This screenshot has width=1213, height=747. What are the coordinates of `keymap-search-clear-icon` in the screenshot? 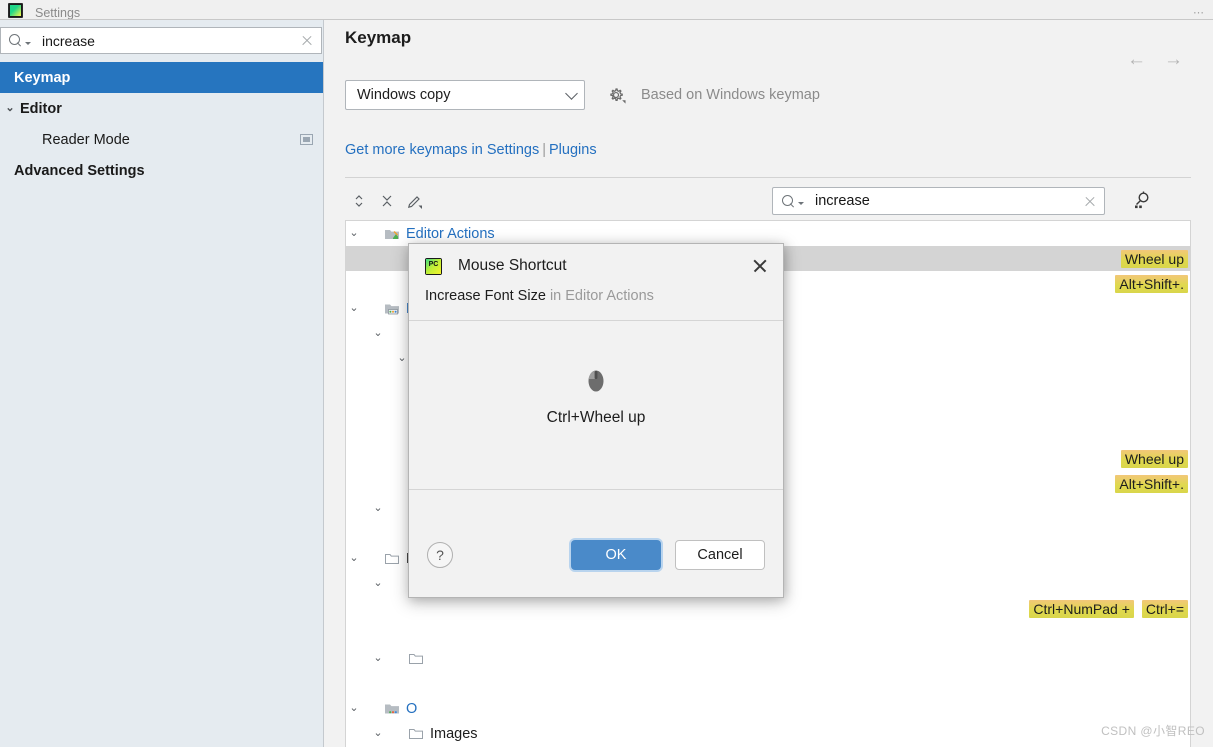 It's located at (1090, 201).